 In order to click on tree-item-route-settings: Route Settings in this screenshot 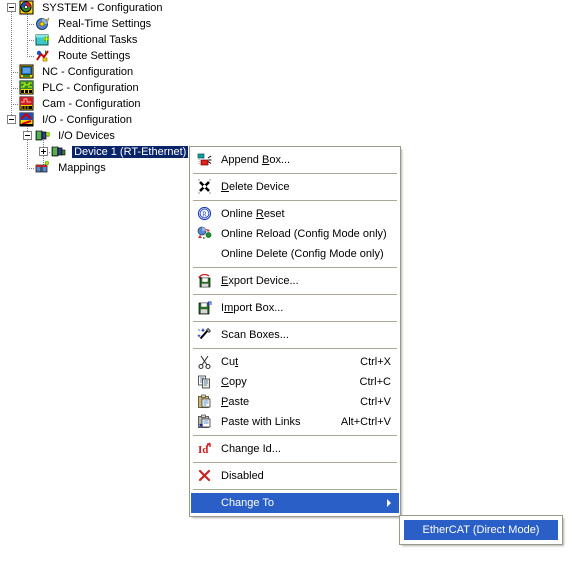, I will do `click(66, 56)`.